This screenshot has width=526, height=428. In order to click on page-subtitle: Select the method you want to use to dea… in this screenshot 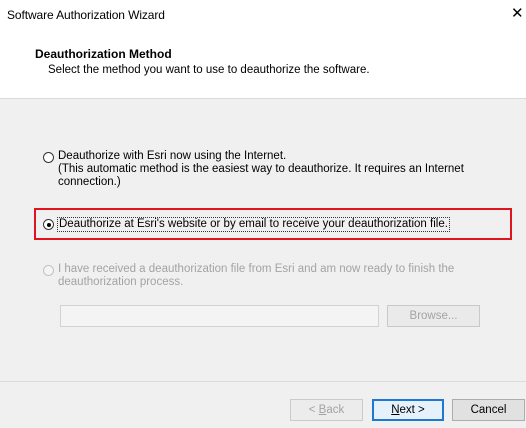, I will do `click(209, 70)`.